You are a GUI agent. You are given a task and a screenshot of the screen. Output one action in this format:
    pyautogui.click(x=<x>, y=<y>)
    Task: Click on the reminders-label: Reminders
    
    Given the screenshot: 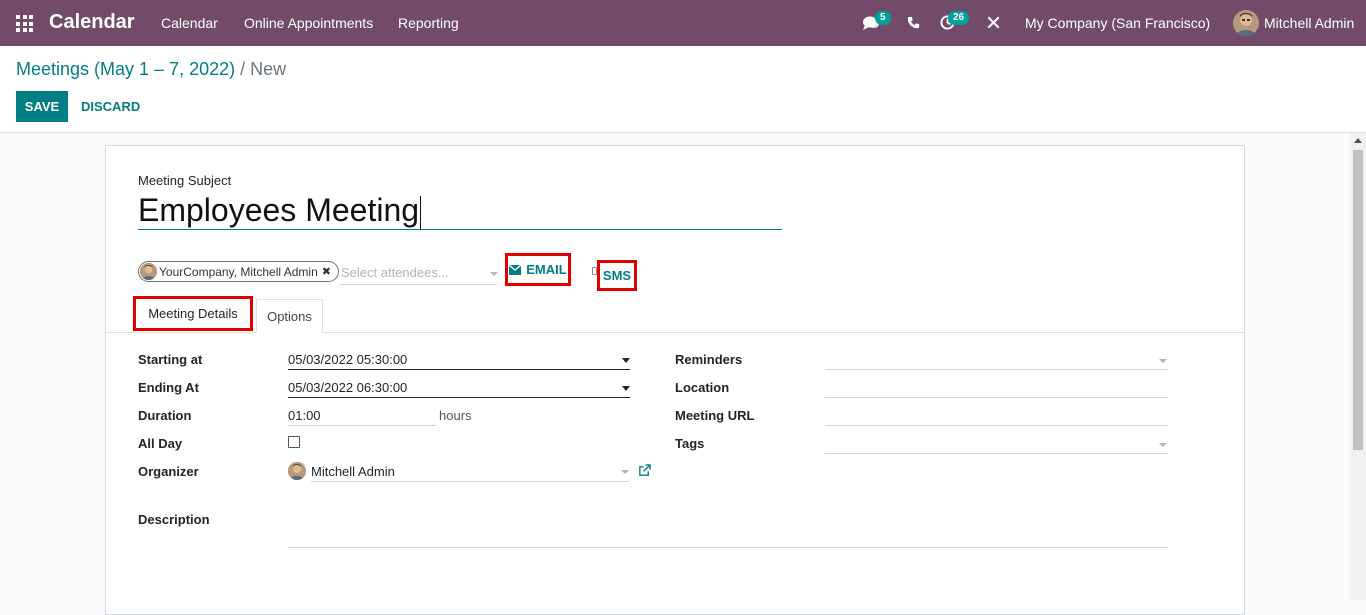 What is the action you would take?
    pyautogui.click(x=709, y=359)
    